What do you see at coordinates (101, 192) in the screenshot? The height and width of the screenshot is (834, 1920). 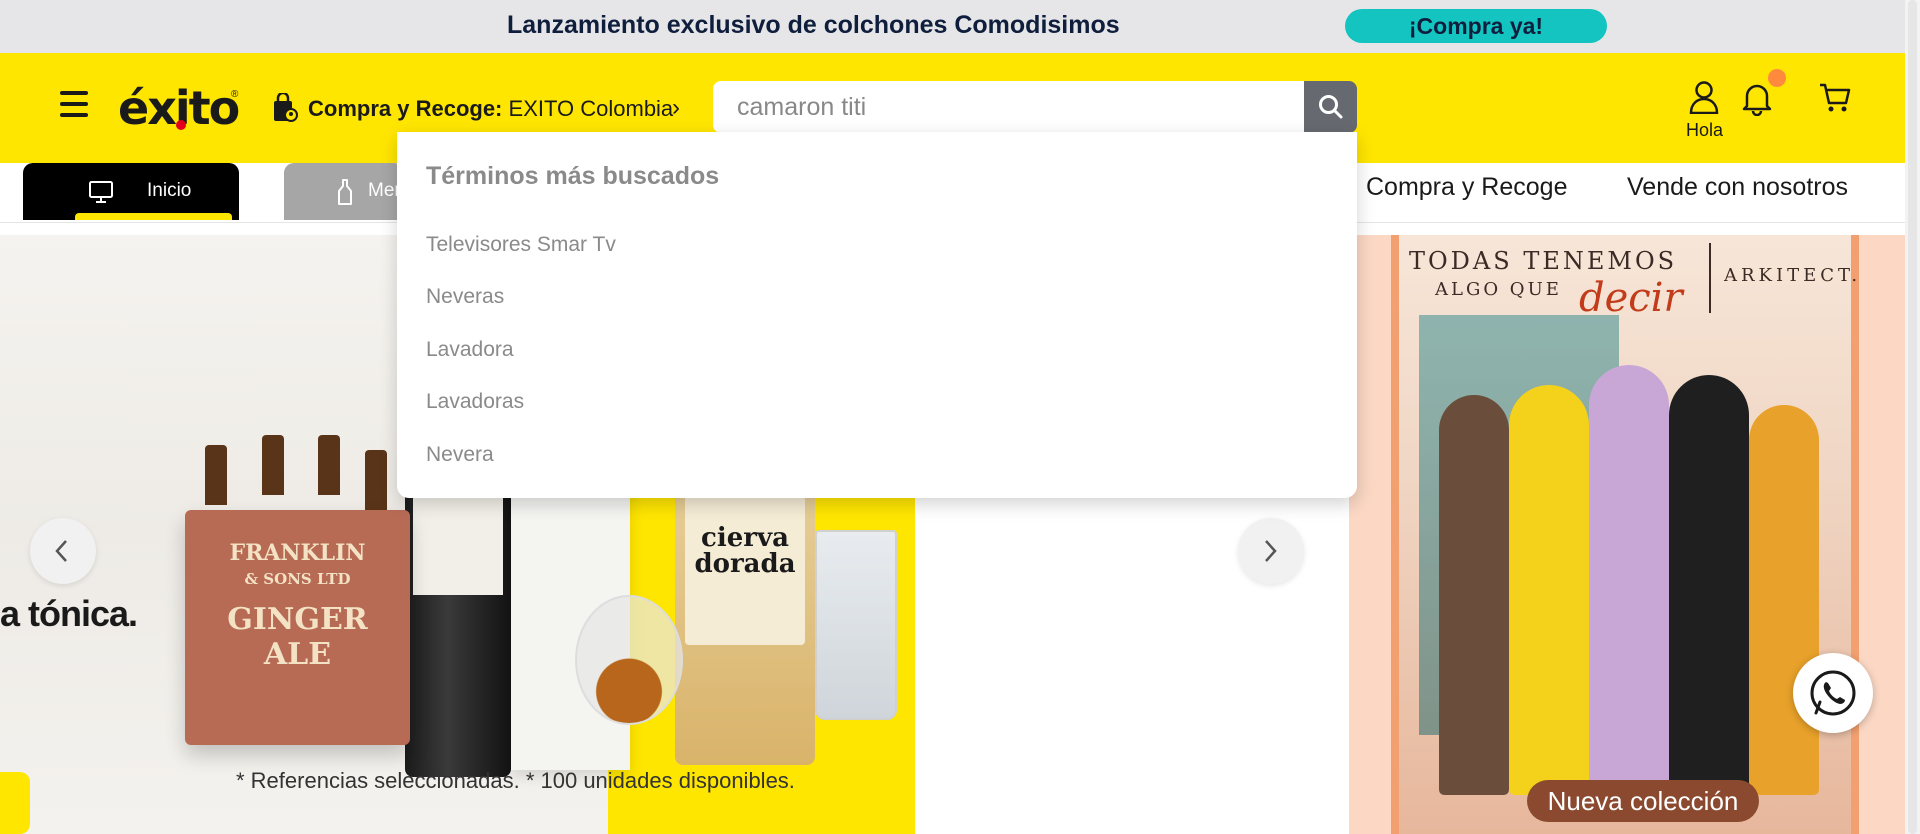 I see `monitor-icon` at bounding box center [101, 192].